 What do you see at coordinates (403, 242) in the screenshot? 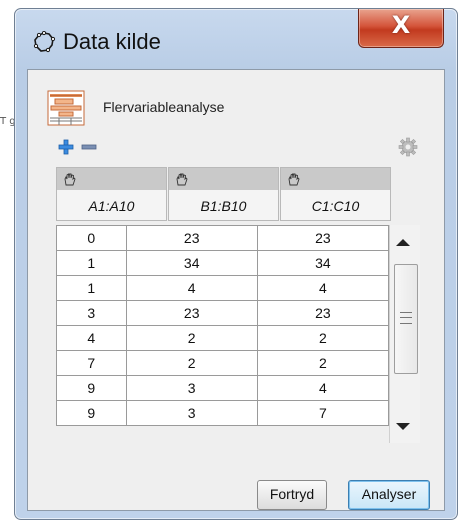
I see `scroll-up-icon` at bounding box center [403, 242].